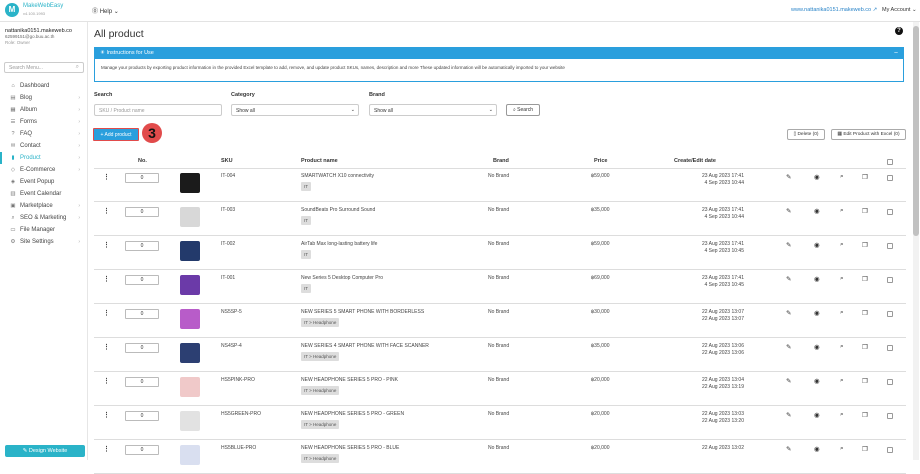  What do you see at coordinates (44, 242) in the screenshot?
I see `sidebar-item-site-settings: ⚙ Site Settings ›` at bounding box center [44, 242].